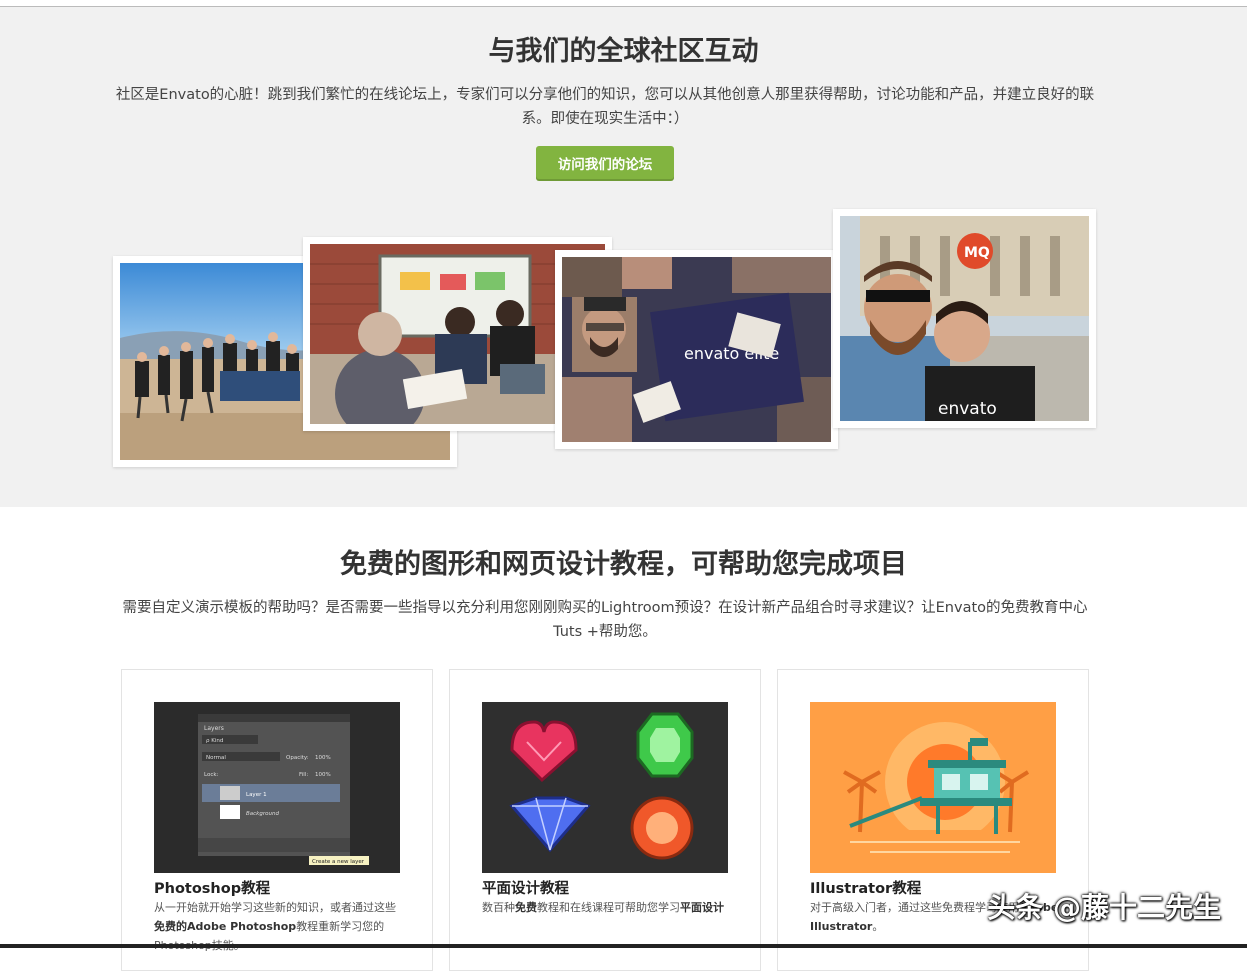  Describe the element at coordinates (977, 253) in the screenshot. I see `mq-sign-text: MQ` at that location.